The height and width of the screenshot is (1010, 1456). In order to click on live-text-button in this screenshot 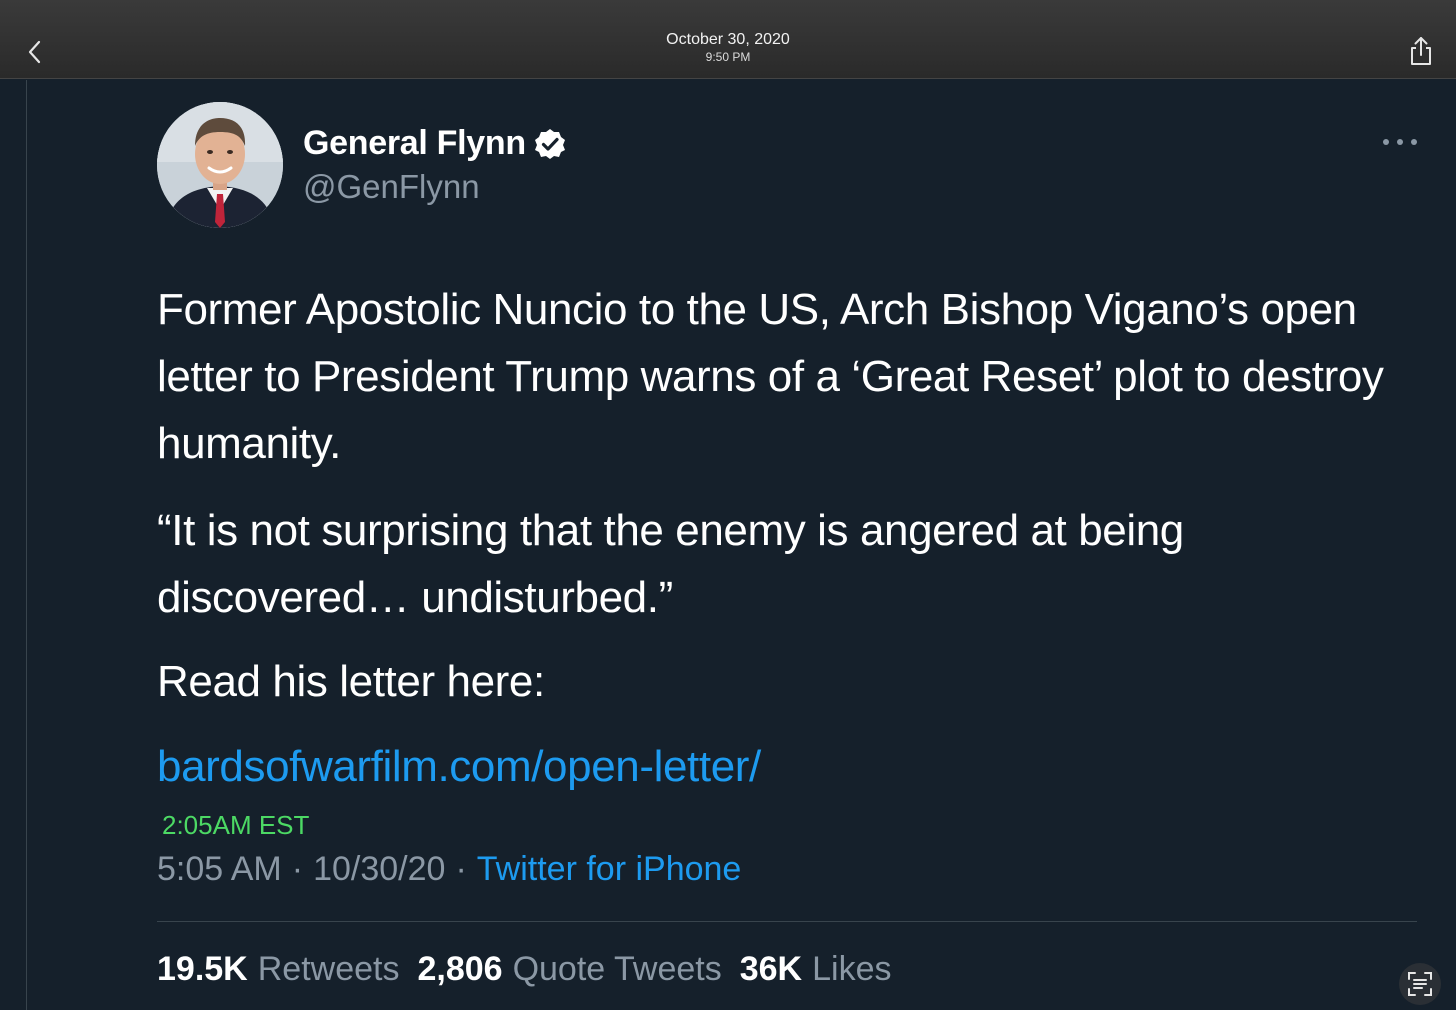, I will do `click(1420, 984)`.